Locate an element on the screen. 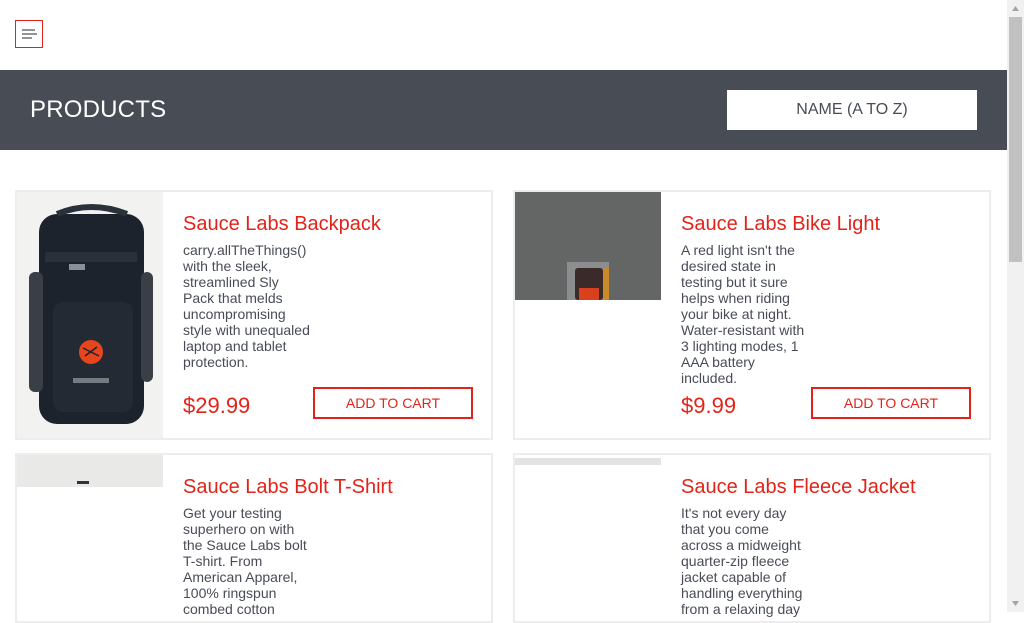  bike-light-icon is located at coordinates (588, 246).